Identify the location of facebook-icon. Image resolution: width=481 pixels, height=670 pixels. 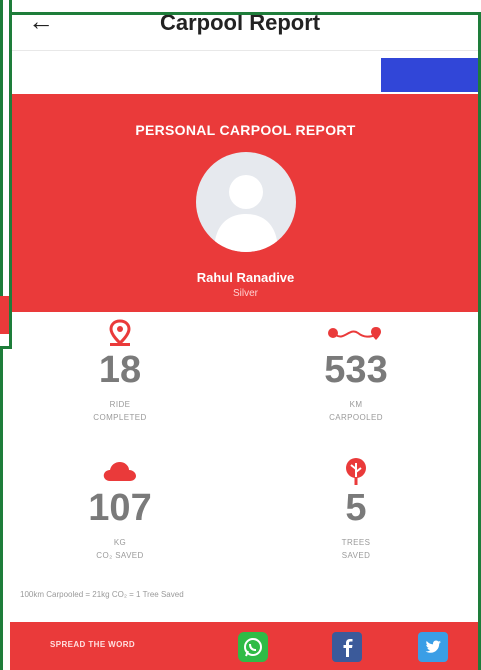
(347, 647).